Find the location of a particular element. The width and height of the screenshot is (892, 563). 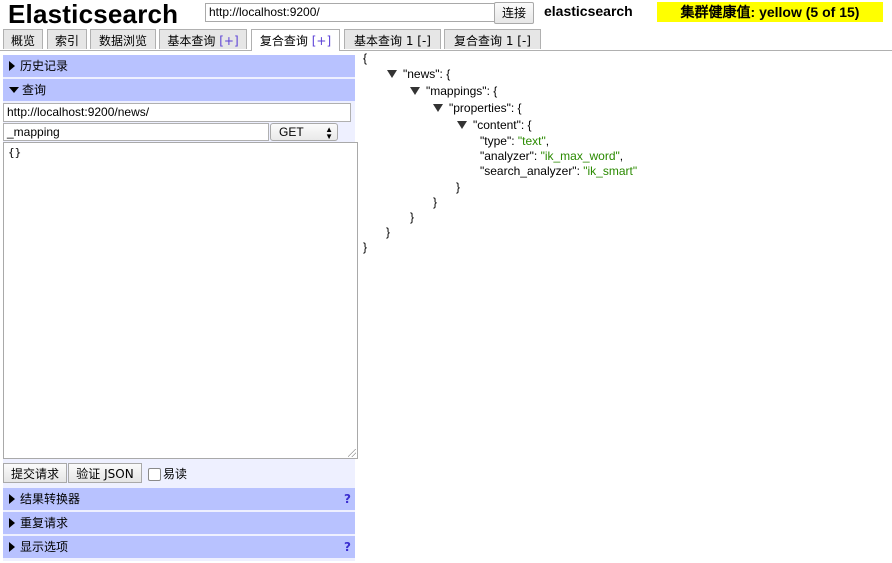

connect-button: 连接 is located at coordinates (514, 13).